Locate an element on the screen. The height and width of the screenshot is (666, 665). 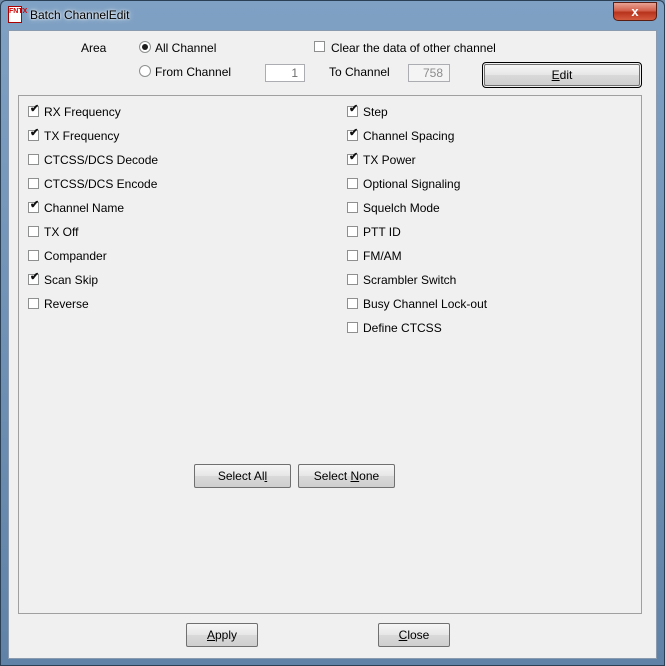
field-left-label: CTCSS/DCS Encode is located at coordinates (100, 184).